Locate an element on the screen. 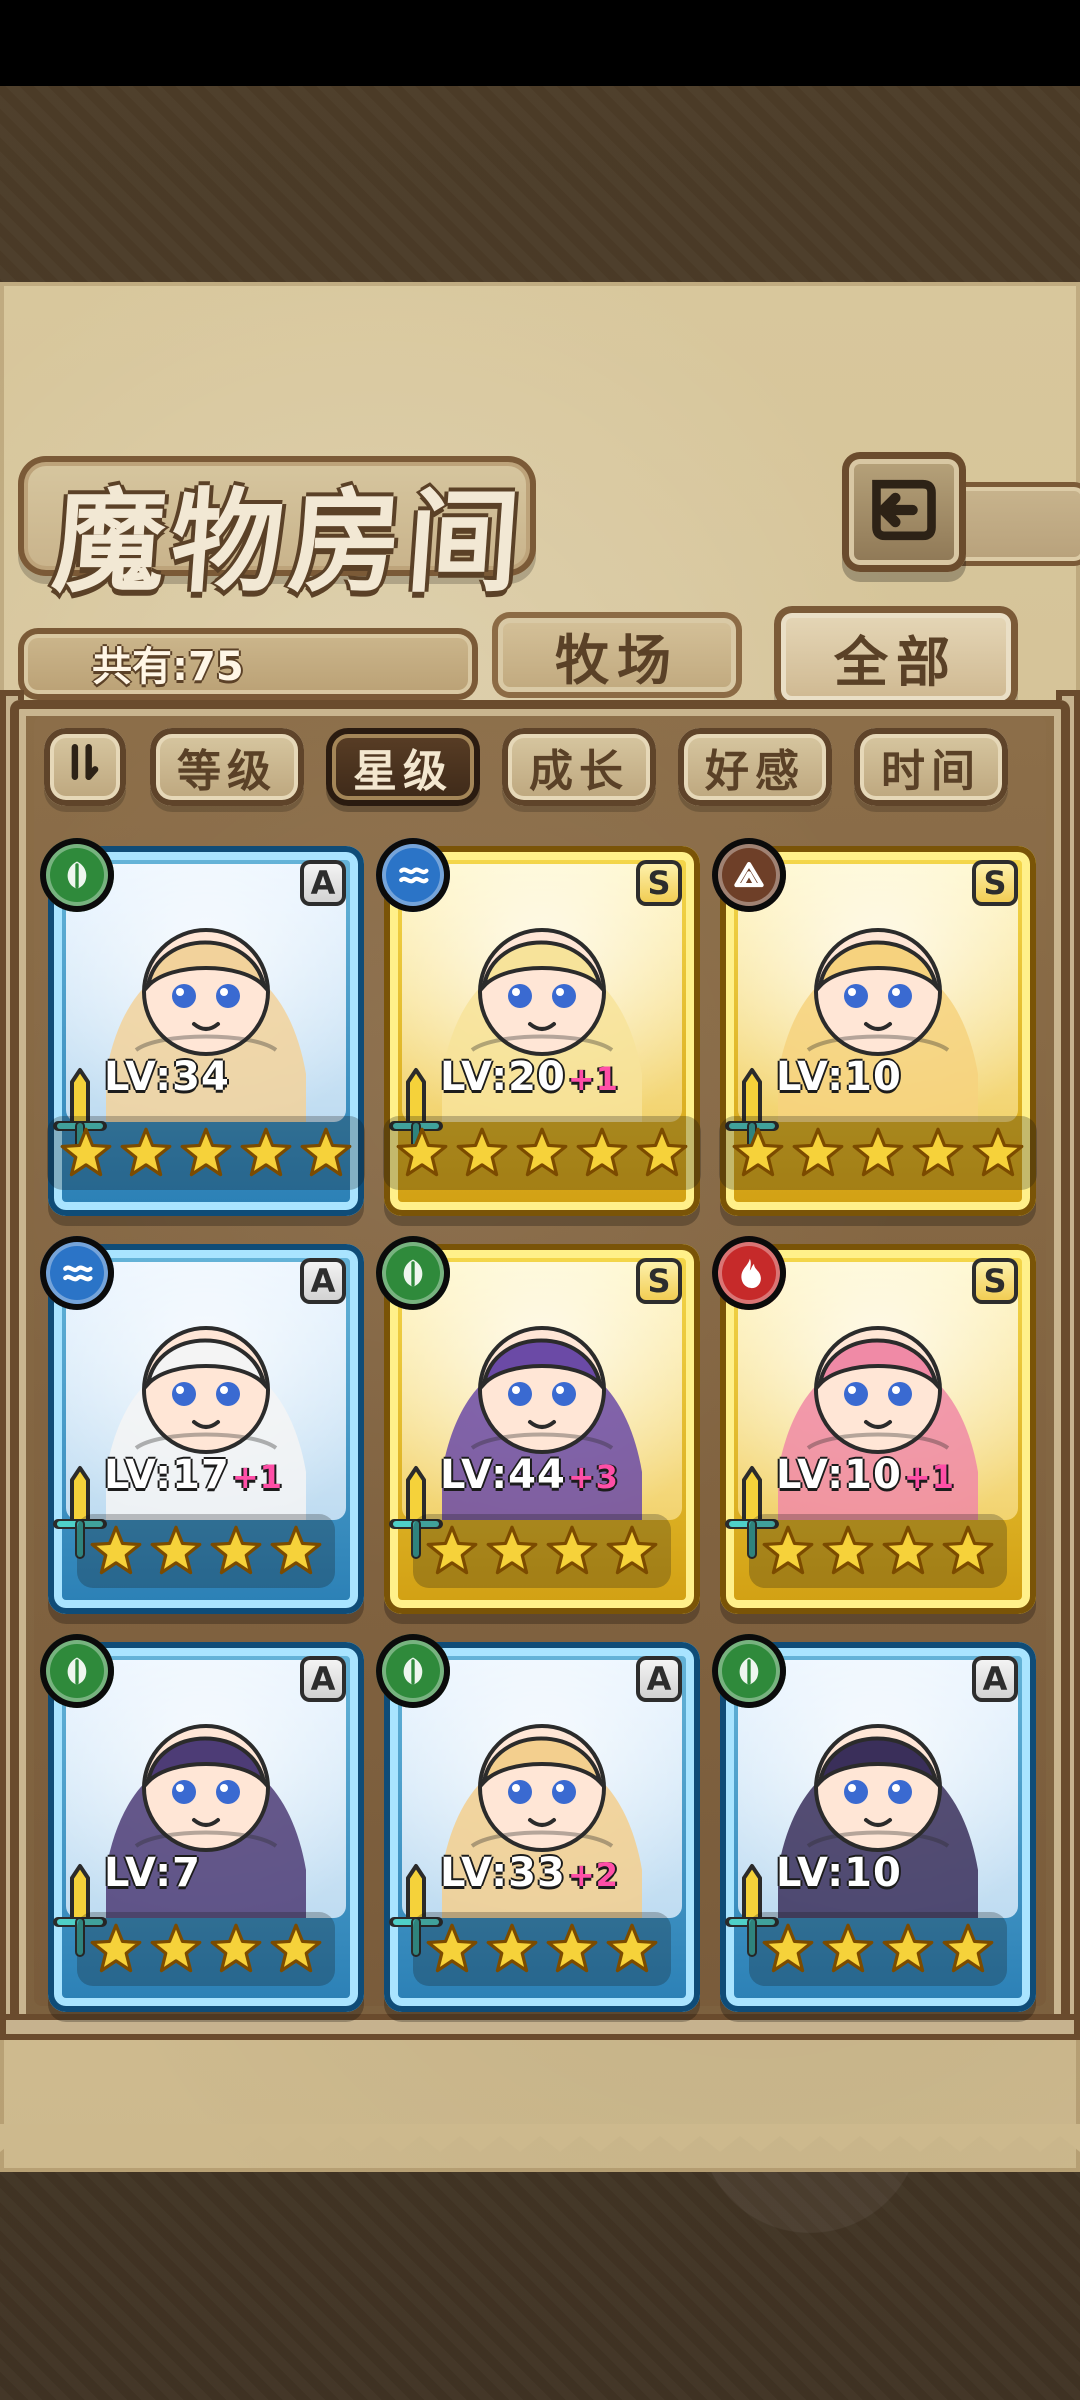  level-label: LV:20+1 is located at coordinates (529, 1077).